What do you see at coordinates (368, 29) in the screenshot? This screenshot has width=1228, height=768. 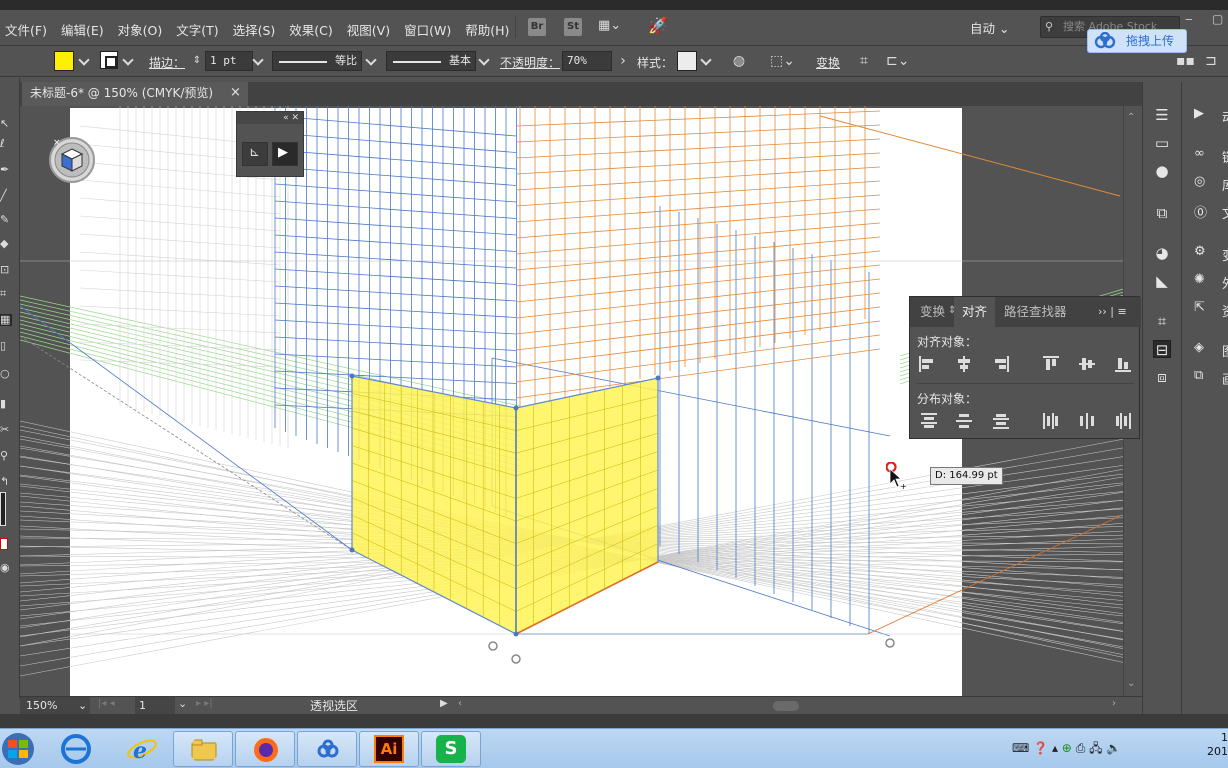 I see `menu-view: 视图(V)` at bounding box center [368, 29].